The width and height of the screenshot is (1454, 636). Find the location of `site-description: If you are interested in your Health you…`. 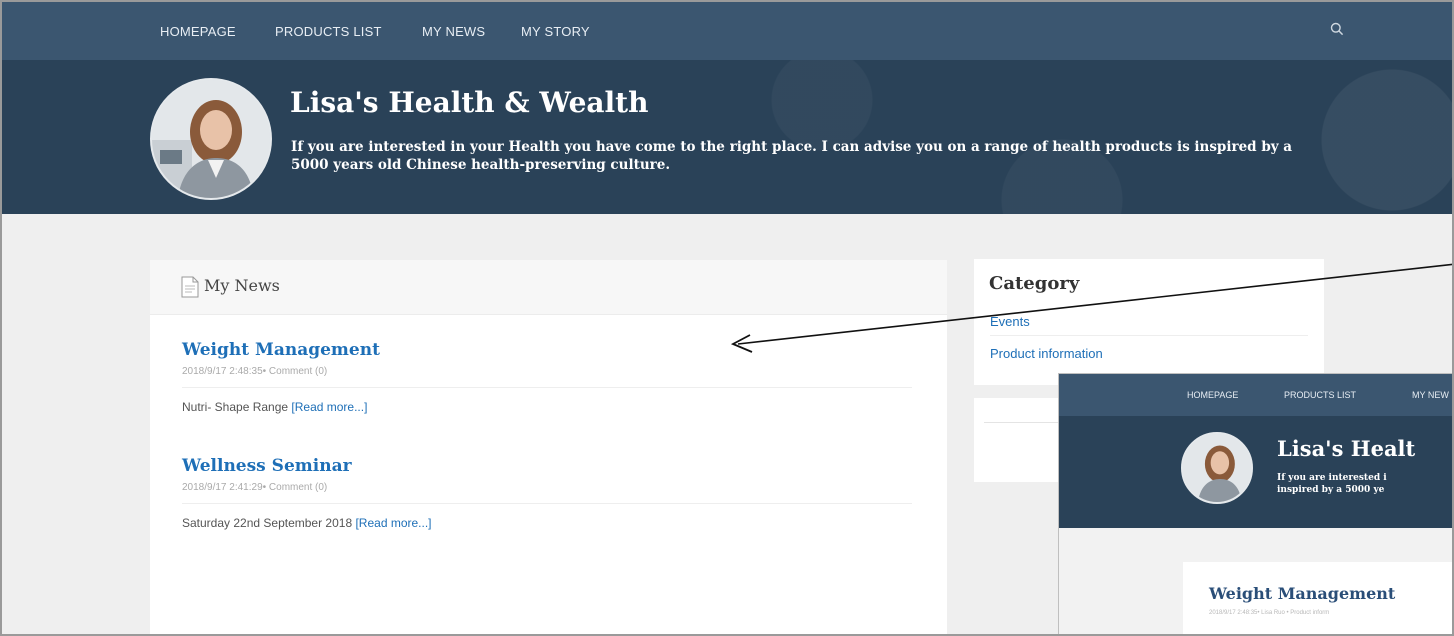

site-description: If you are interested in your Health you… is located at coordinates (792, 156).